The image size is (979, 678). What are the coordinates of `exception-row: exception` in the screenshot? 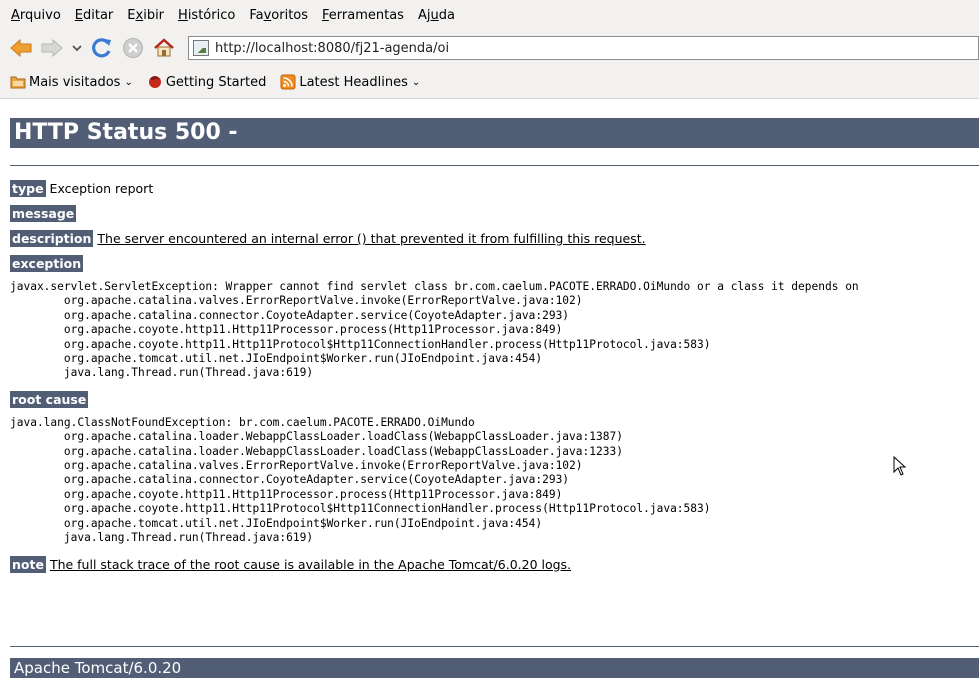 It's located at (494, 263).